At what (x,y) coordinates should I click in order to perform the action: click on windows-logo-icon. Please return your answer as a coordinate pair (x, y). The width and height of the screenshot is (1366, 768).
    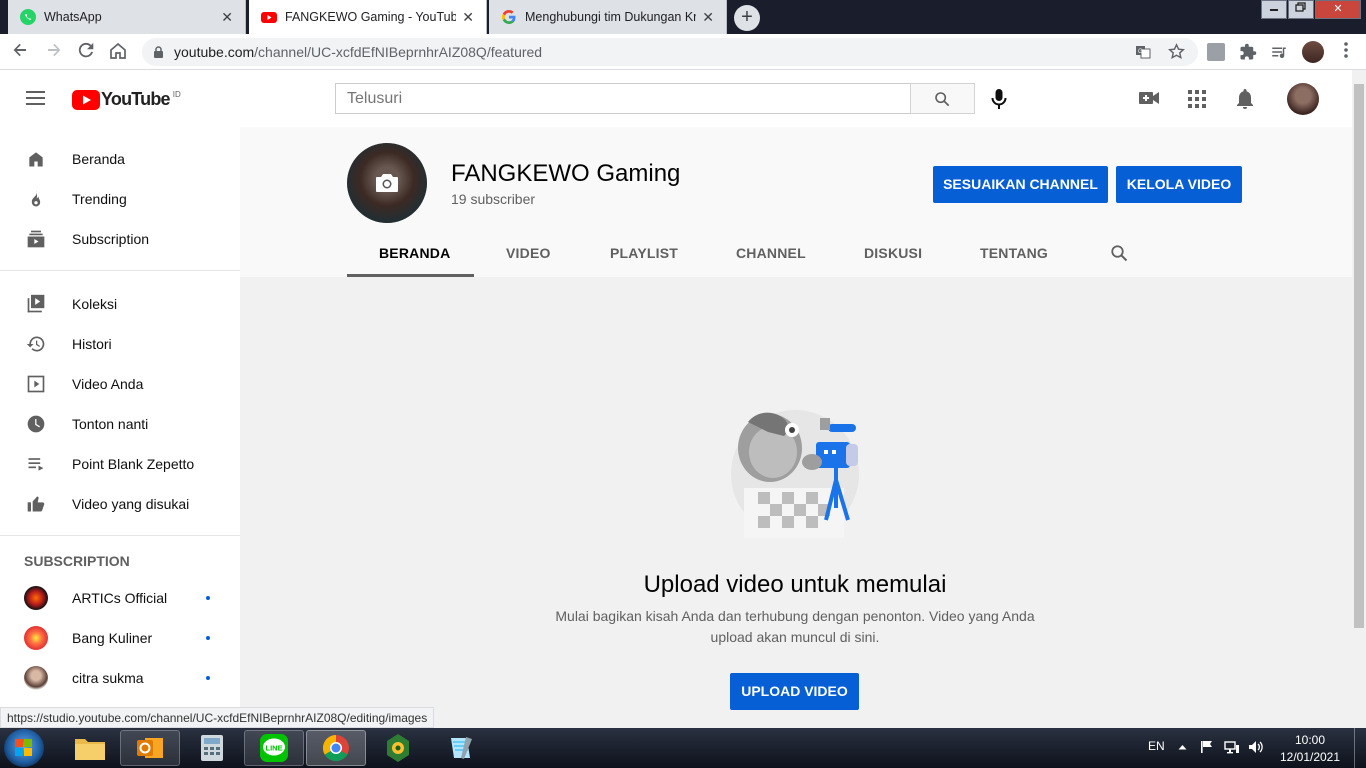
    Looking at the image, I should click on (23, 747).